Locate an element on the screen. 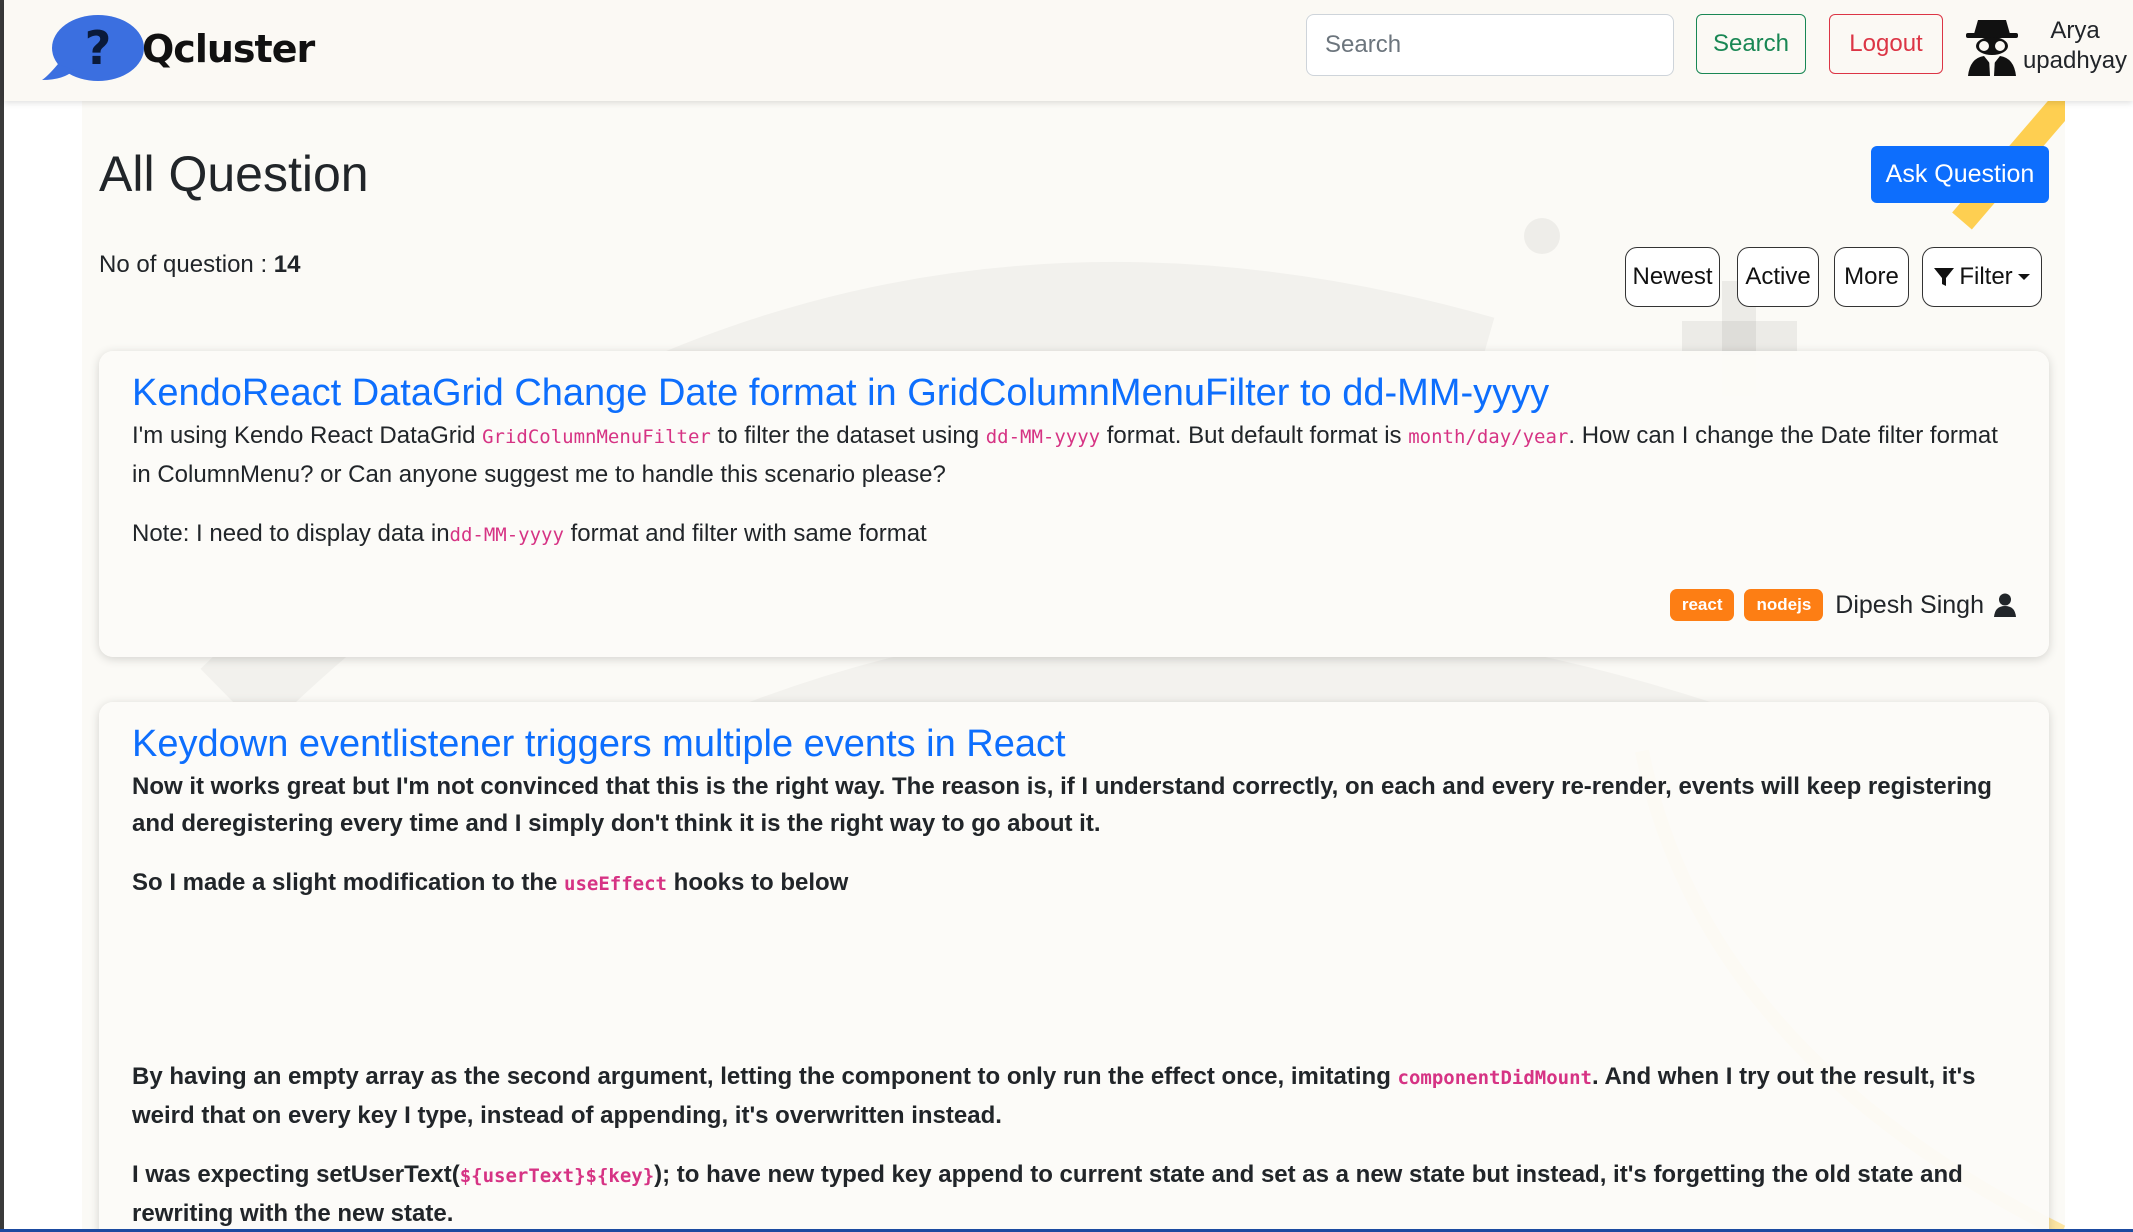 Image resolution: width=2133 pixels, height=1232 pixels. app-logo: ? Qcluster is located at coordinates (177, 49).